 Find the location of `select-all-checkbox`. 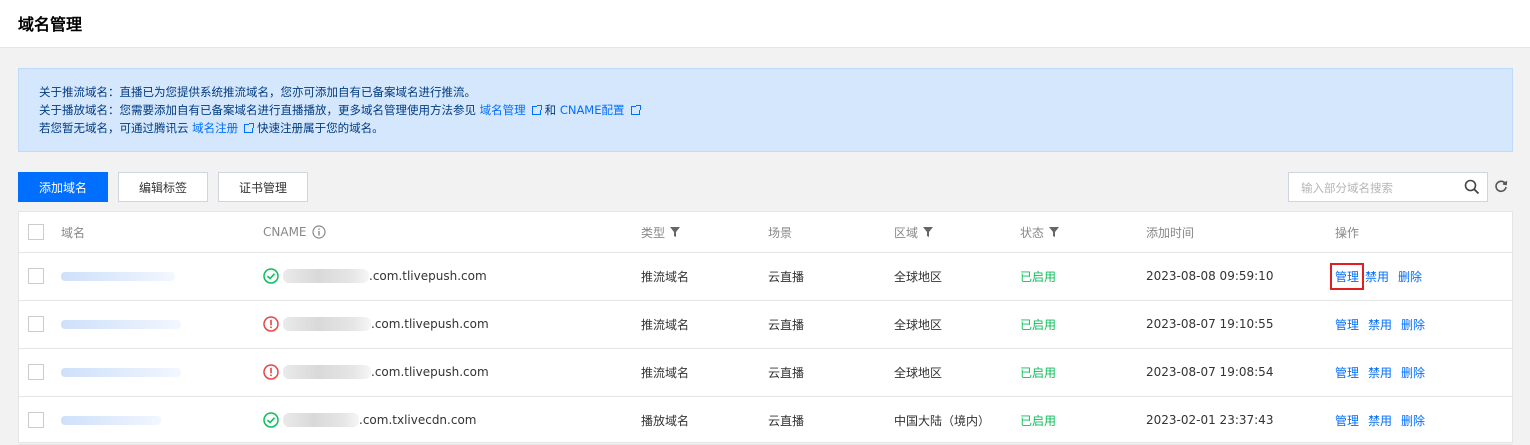

select-all-checkbox is located at coordinates (36, 232).